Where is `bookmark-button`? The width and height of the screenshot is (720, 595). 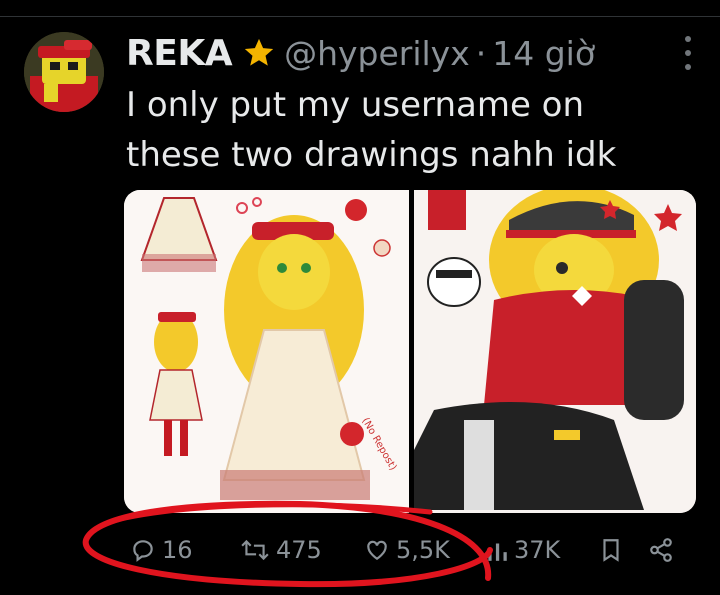
bookmark-button is located at coordinates (611, 550).